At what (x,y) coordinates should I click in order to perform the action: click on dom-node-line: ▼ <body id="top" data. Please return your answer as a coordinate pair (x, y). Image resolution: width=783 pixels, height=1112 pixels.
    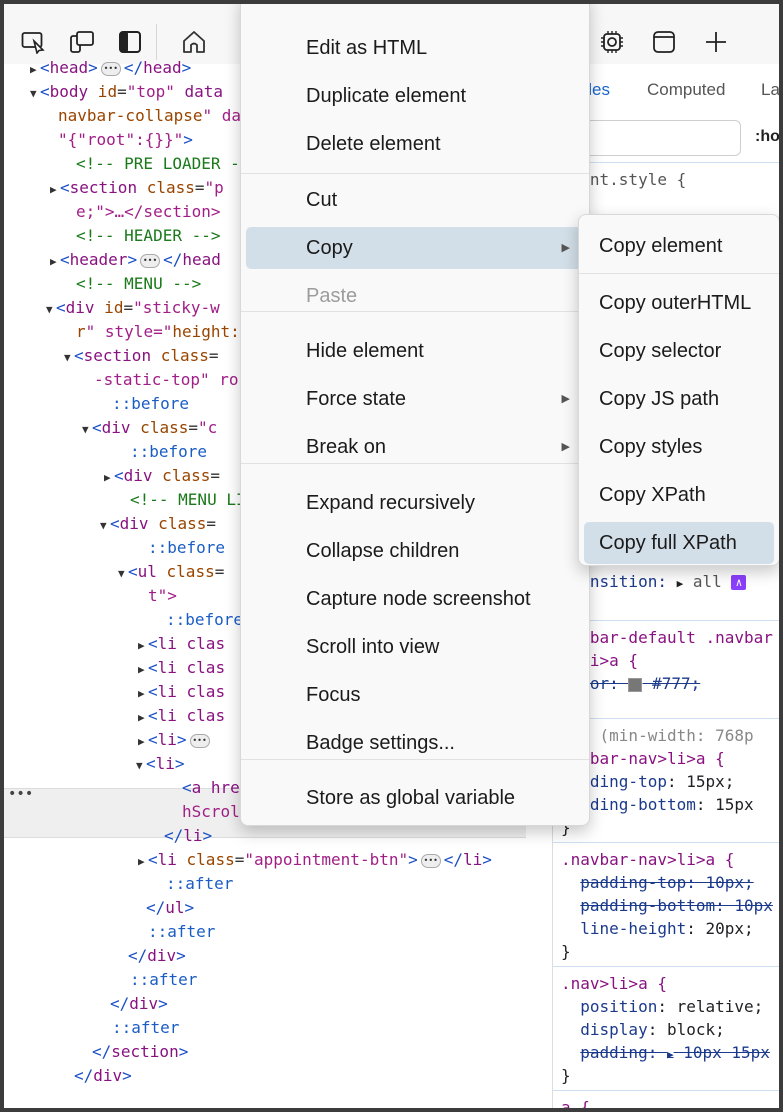
    Looking at the image, I should click on (126, 92).